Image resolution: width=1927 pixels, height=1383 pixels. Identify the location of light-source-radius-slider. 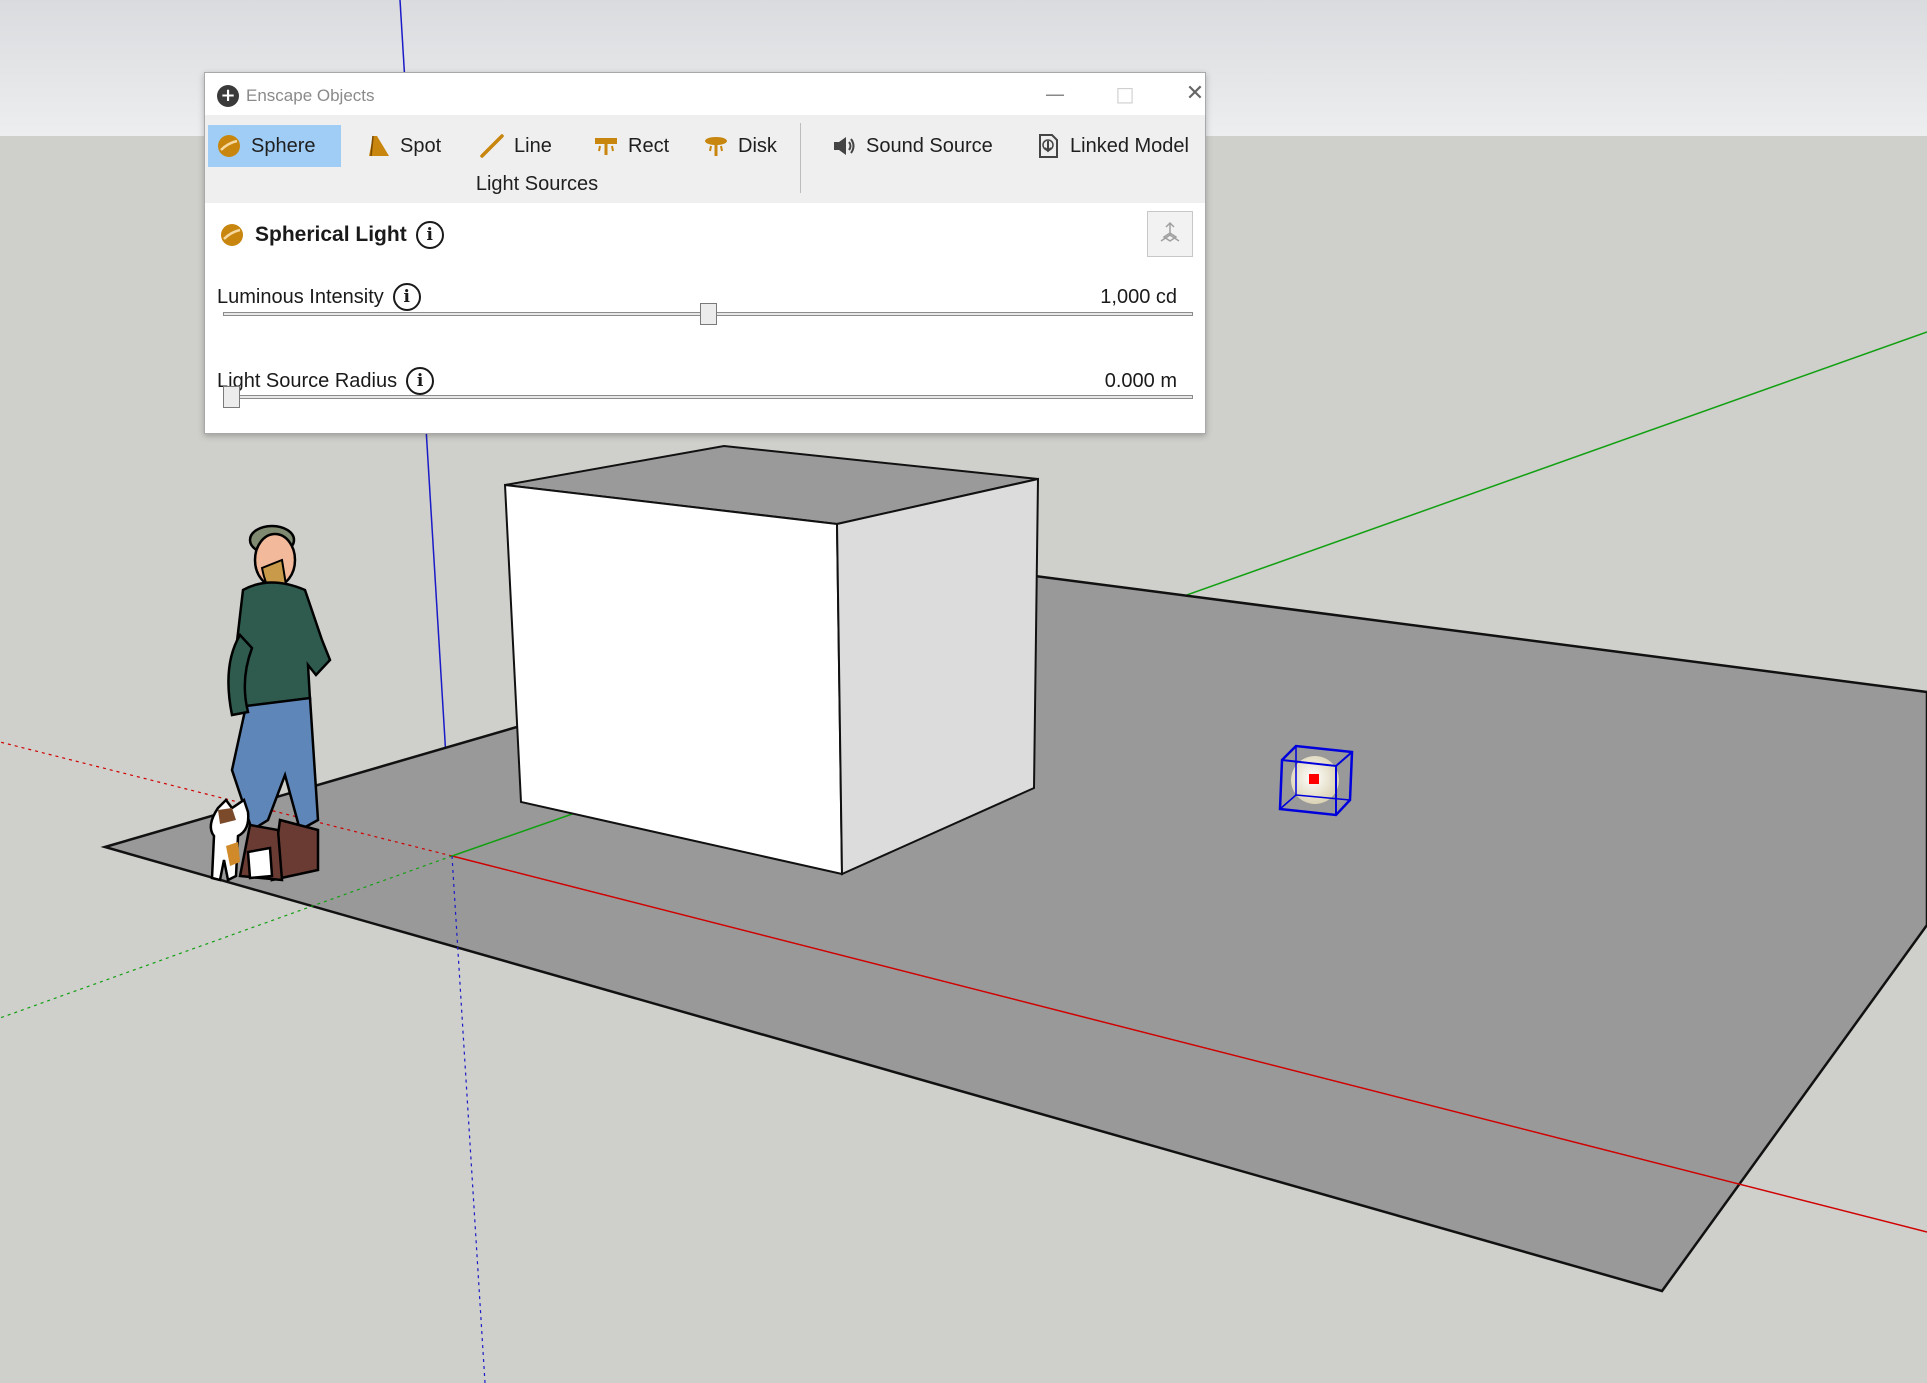
(708, 397).